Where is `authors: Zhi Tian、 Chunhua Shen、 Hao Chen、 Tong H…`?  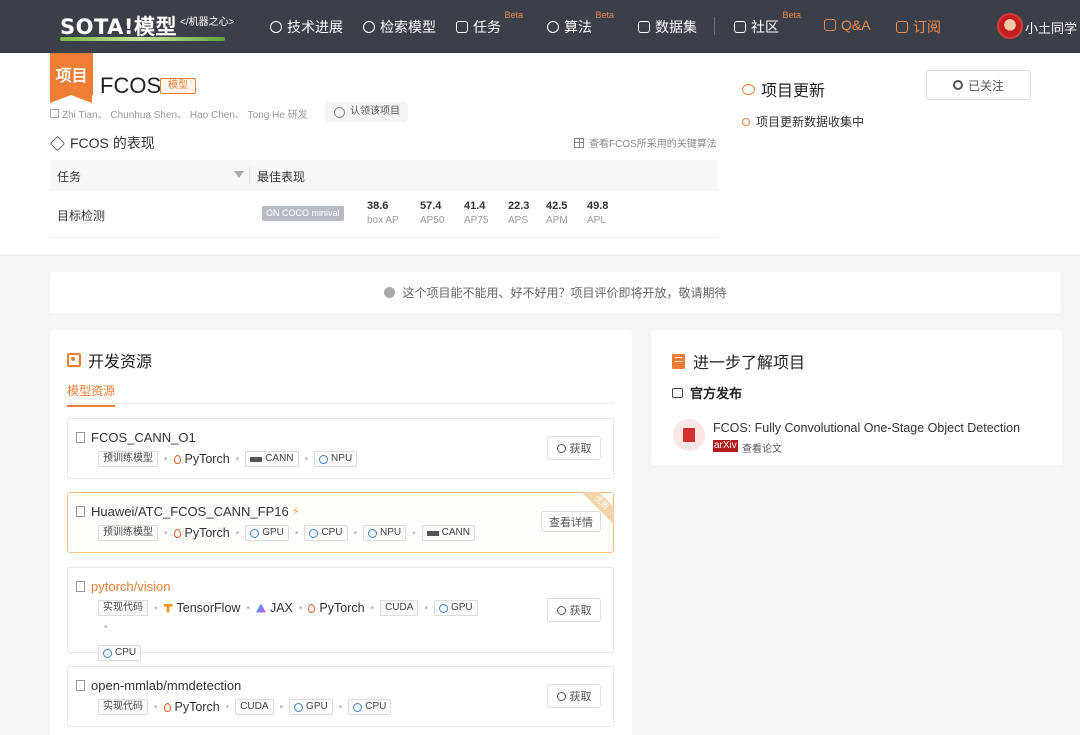 authors: Zhi Tian、 Chunhua Shen、 Hao Chen、 Tong H… is located at coordinates (179, 113).